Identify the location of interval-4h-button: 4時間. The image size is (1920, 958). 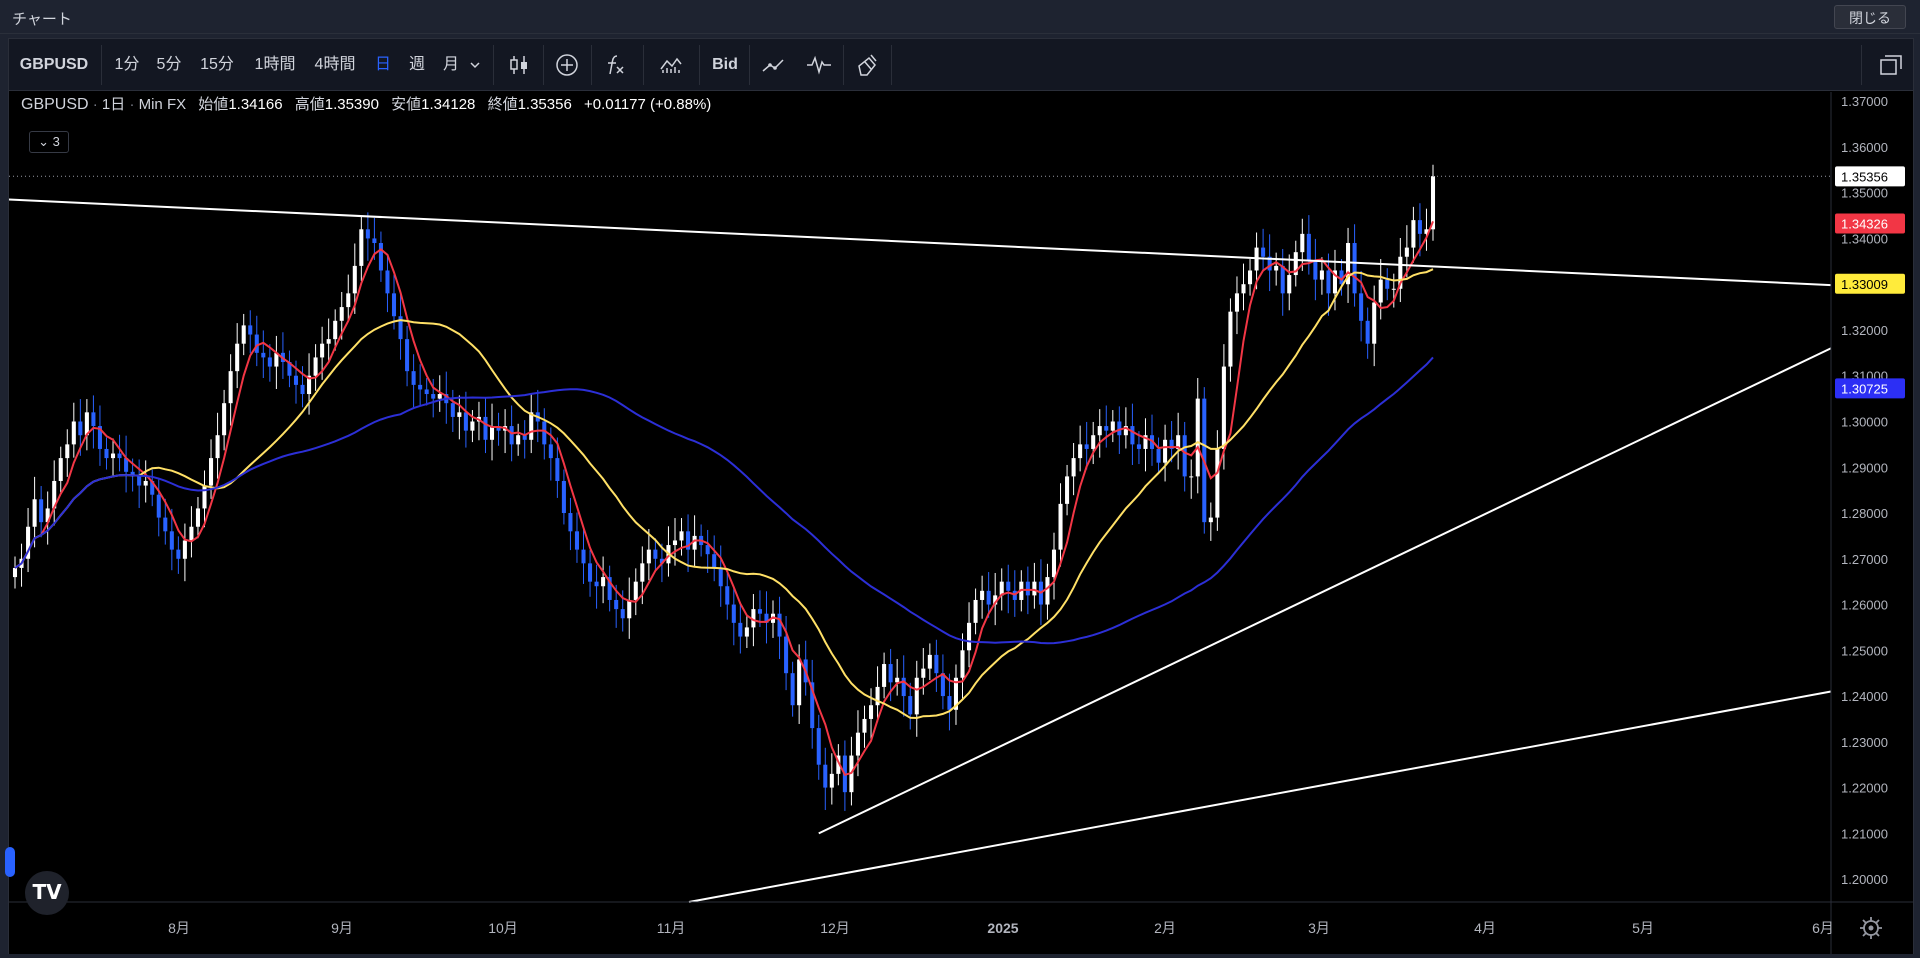
(335, 65).